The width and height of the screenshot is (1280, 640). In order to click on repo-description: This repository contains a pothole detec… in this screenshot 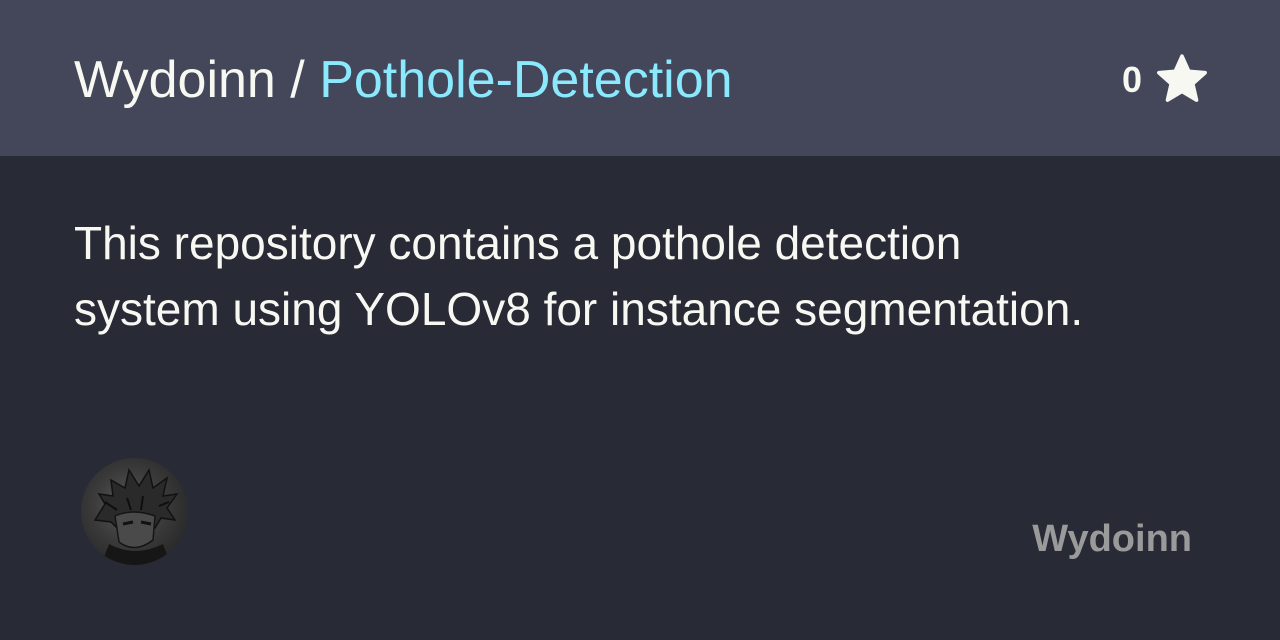, I will do `click(579, 276)`.